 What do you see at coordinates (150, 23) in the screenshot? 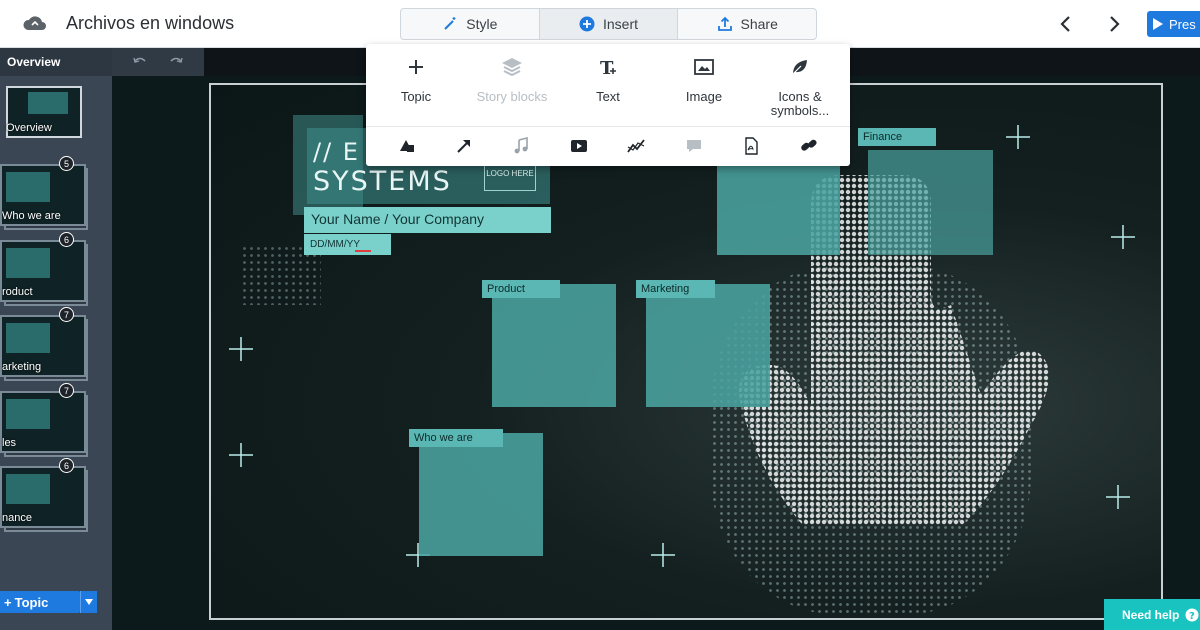
I see `document-title: Archivos en windows` at bounding box center [150, 23].